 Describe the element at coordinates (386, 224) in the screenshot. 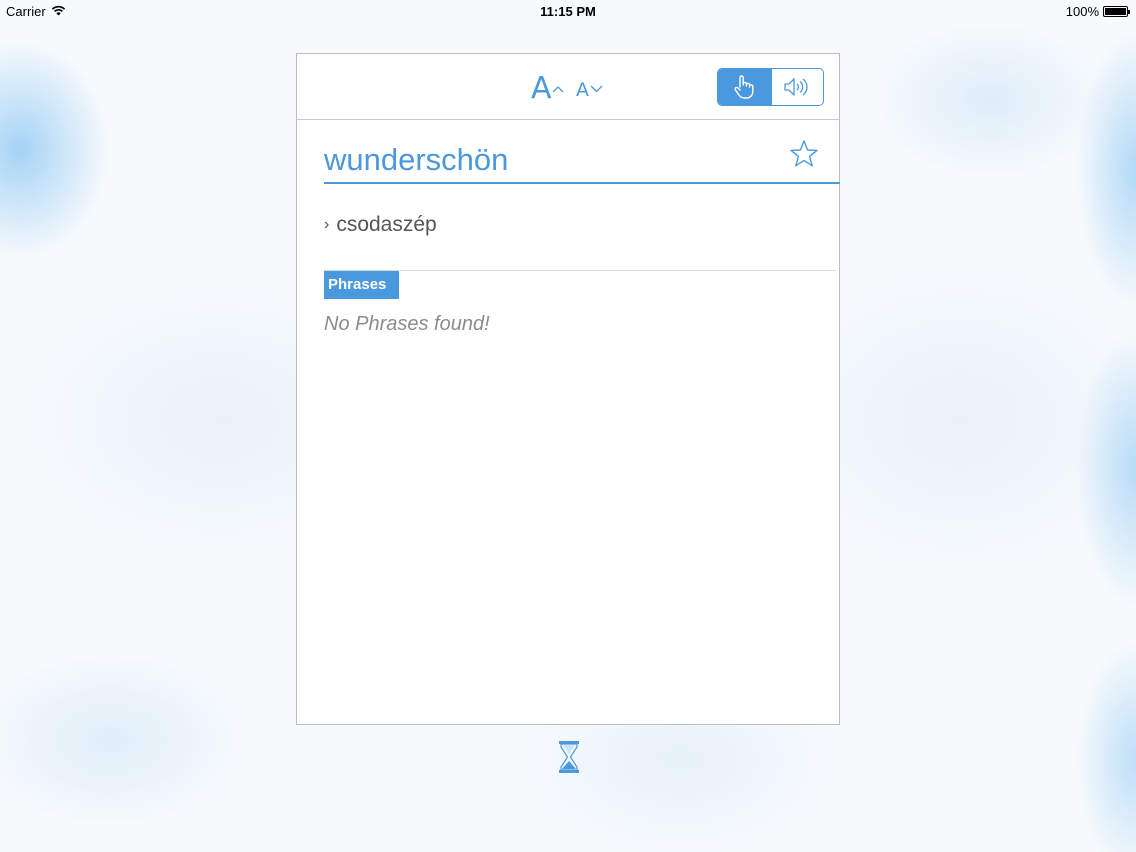

I see `translation-text: csodaszép` at that location.